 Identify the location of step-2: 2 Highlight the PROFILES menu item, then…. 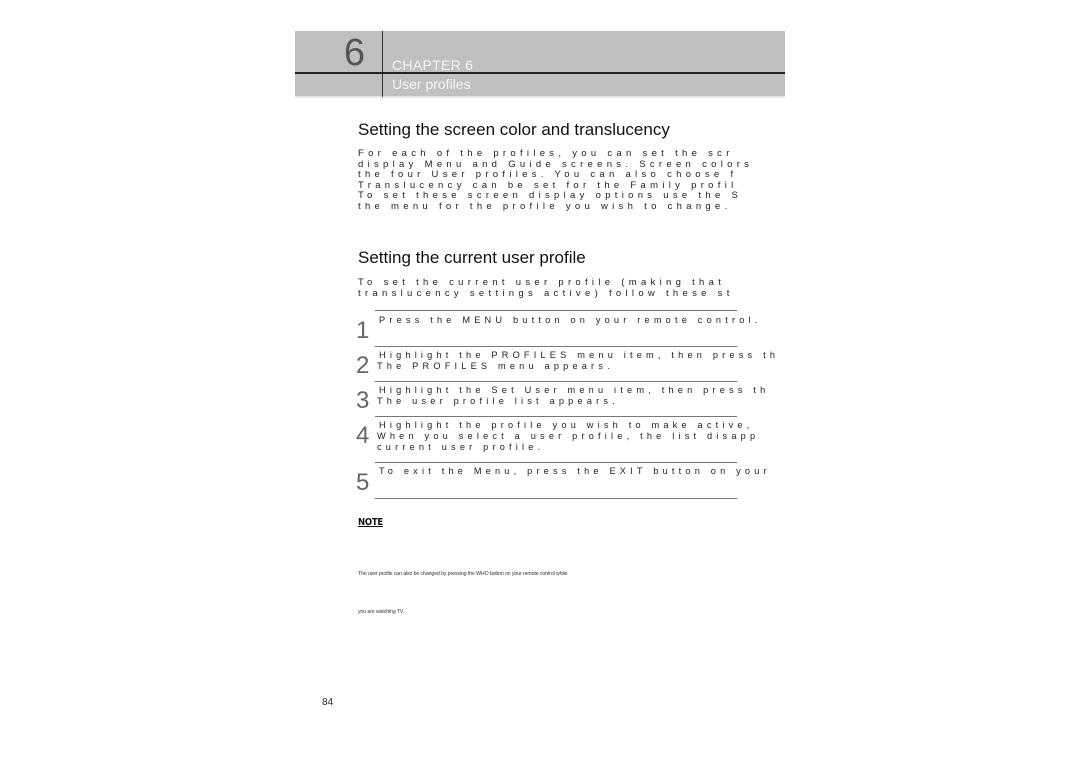
(570, 364).